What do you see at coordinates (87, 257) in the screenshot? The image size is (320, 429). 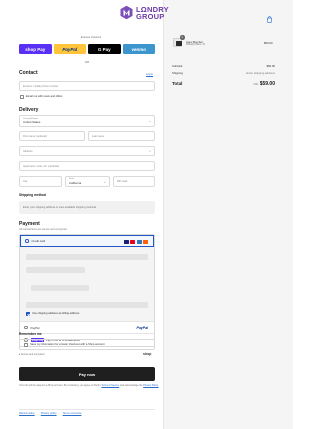 I see `card-number-field` at bounding box center [87, 257].